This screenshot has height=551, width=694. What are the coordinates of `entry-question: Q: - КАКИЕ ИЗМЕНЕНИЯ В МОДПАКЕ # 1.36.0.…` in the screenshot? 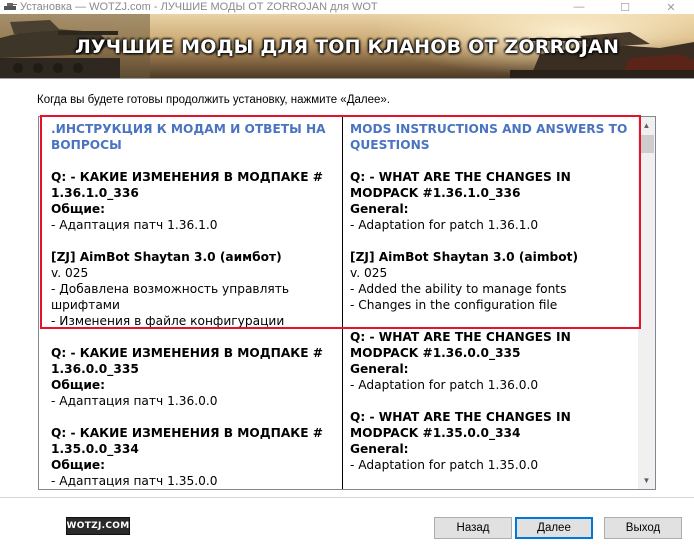 It's located at (187, 361).